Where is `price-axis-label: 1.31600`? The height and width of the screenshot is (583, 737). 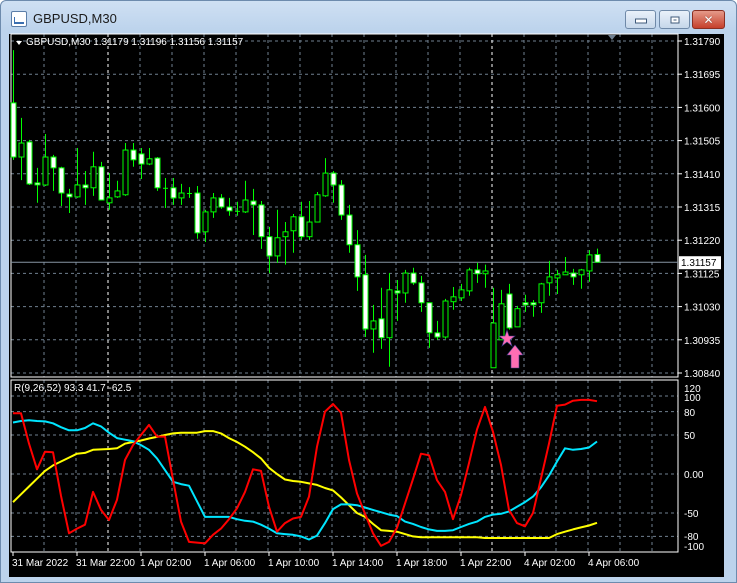
price-axis-label: 1.31600 is located at coordinates (702, 108).